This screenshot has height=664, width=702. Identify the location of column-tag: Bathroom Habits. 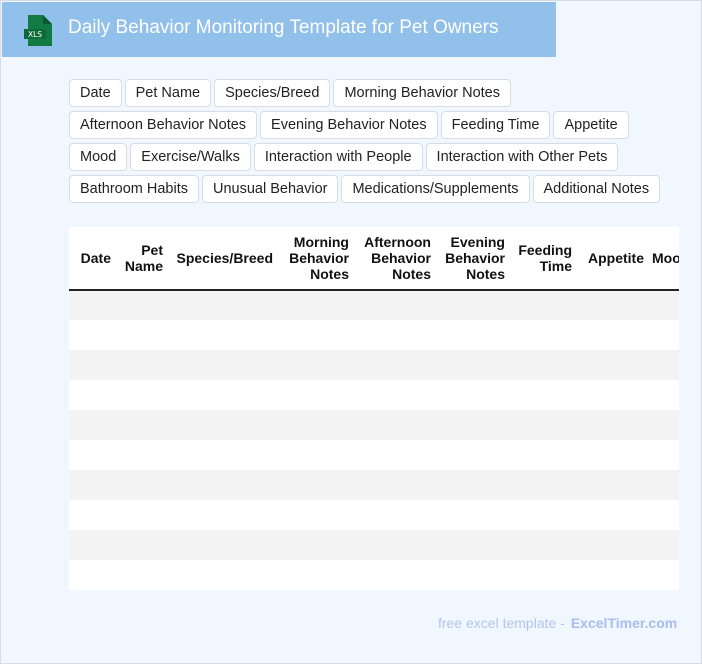
(134, 189).